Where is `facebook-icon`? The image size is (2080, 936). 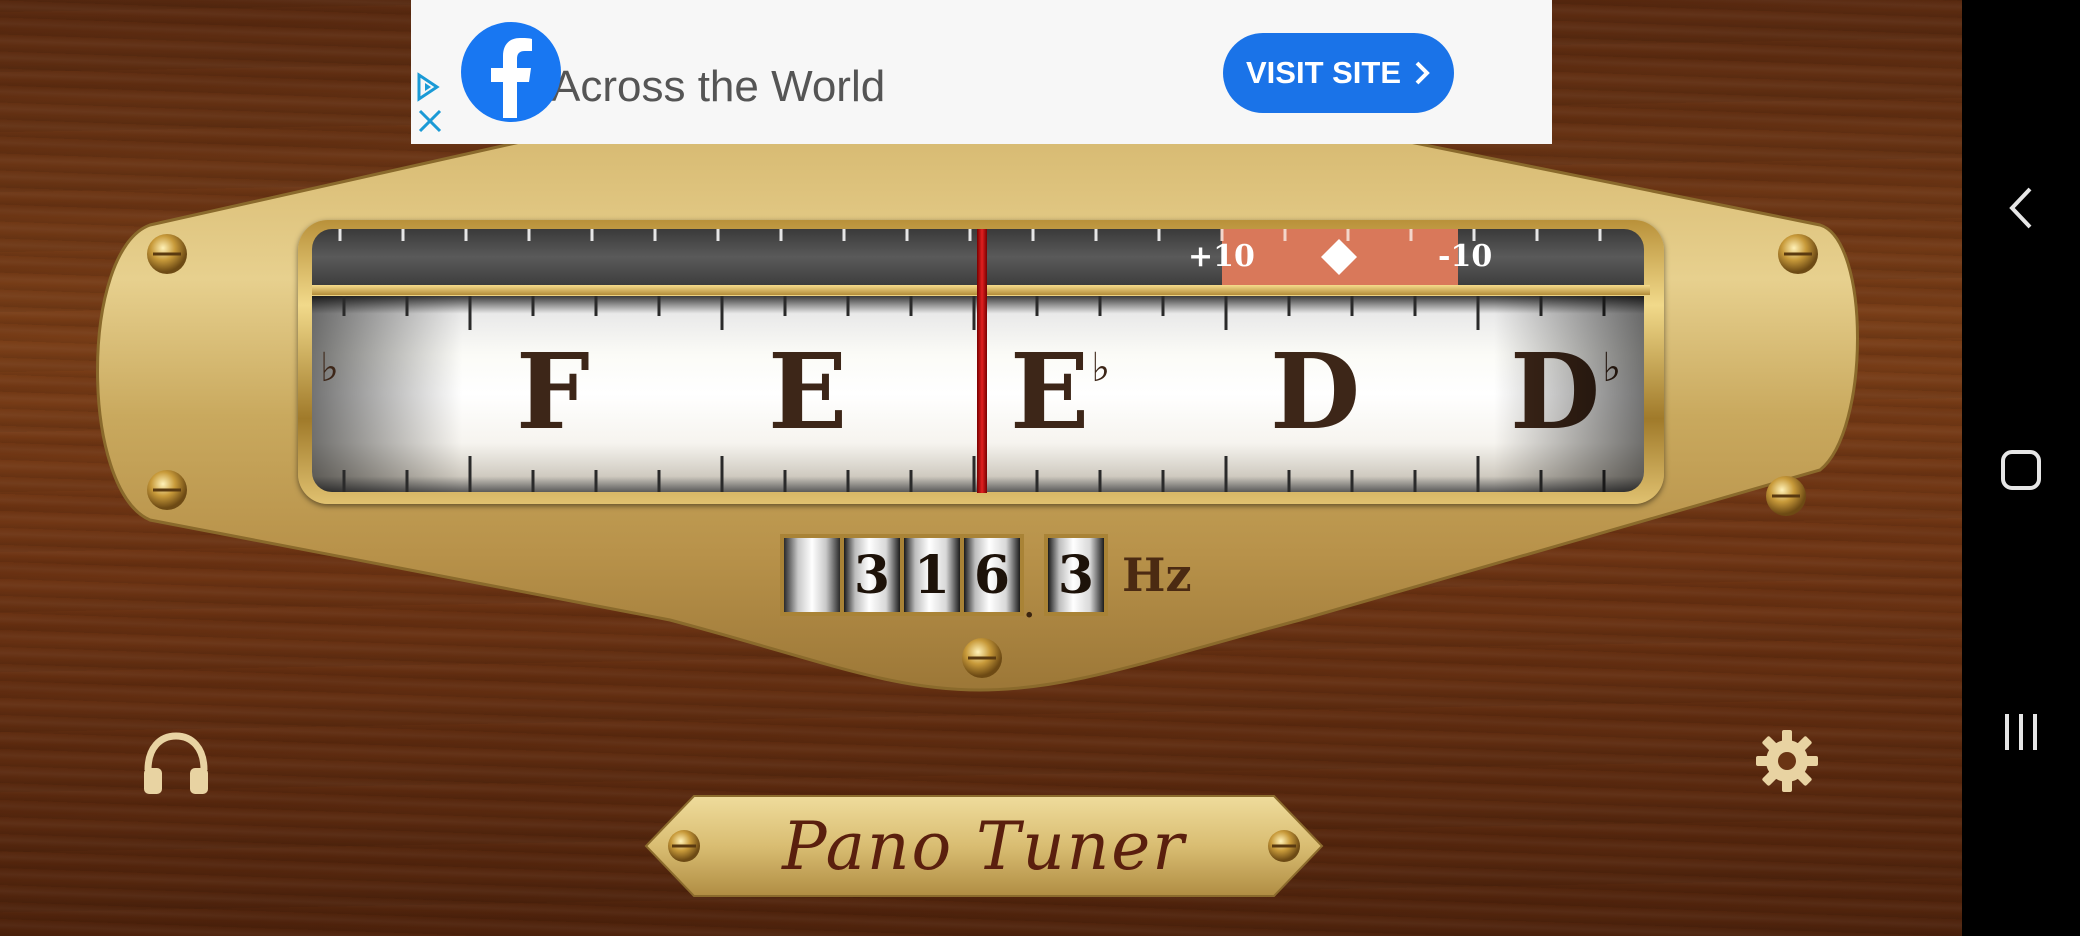 facebook-icon is located at coordinates (511, 72).